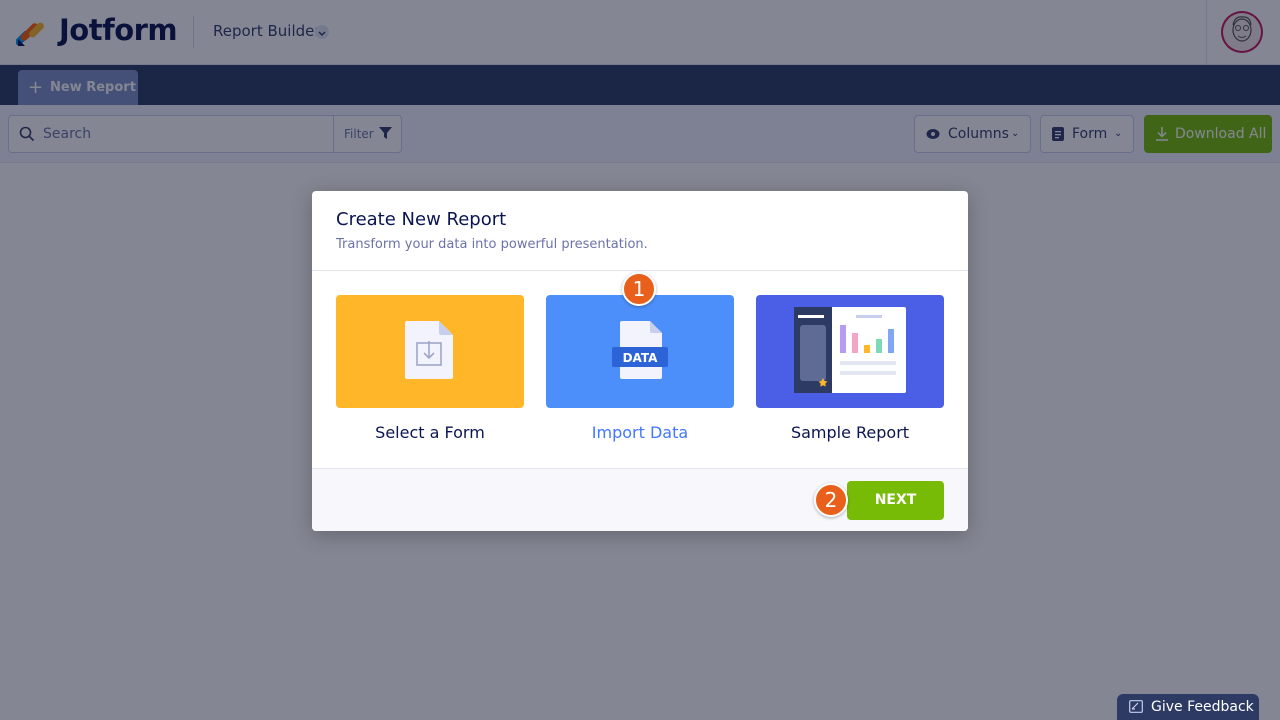 Image resolution: width=1280 pixels, height=720 pixels. I want to click on option-sample-report, so click(850, 351).